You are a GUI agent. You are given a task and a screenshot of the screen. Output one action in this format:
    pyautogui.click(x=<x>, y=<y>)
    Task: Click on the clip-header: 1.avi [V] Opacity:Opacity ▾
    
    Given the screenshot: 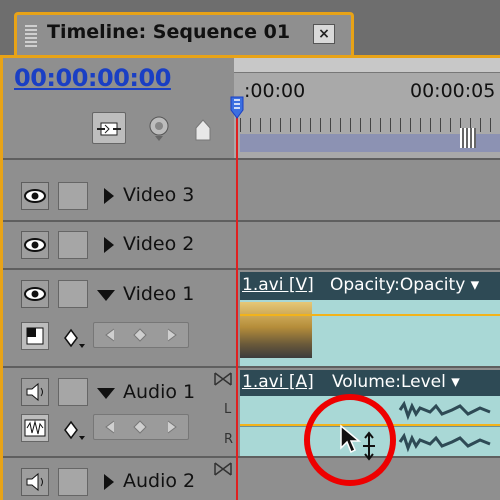 What is the action you would take?
    pyautogui.click(x=370, y=286)
    